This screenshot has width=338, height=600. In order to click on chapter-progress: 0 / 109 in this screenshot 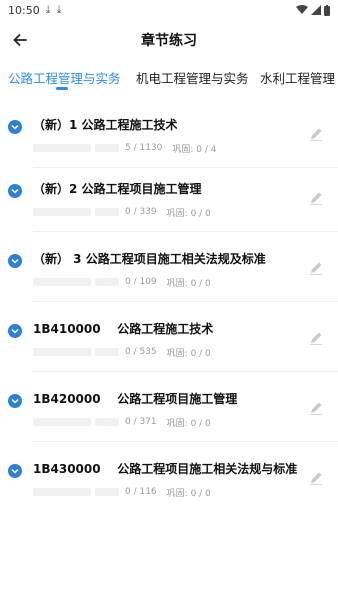, I will do `click(141, 282)`.